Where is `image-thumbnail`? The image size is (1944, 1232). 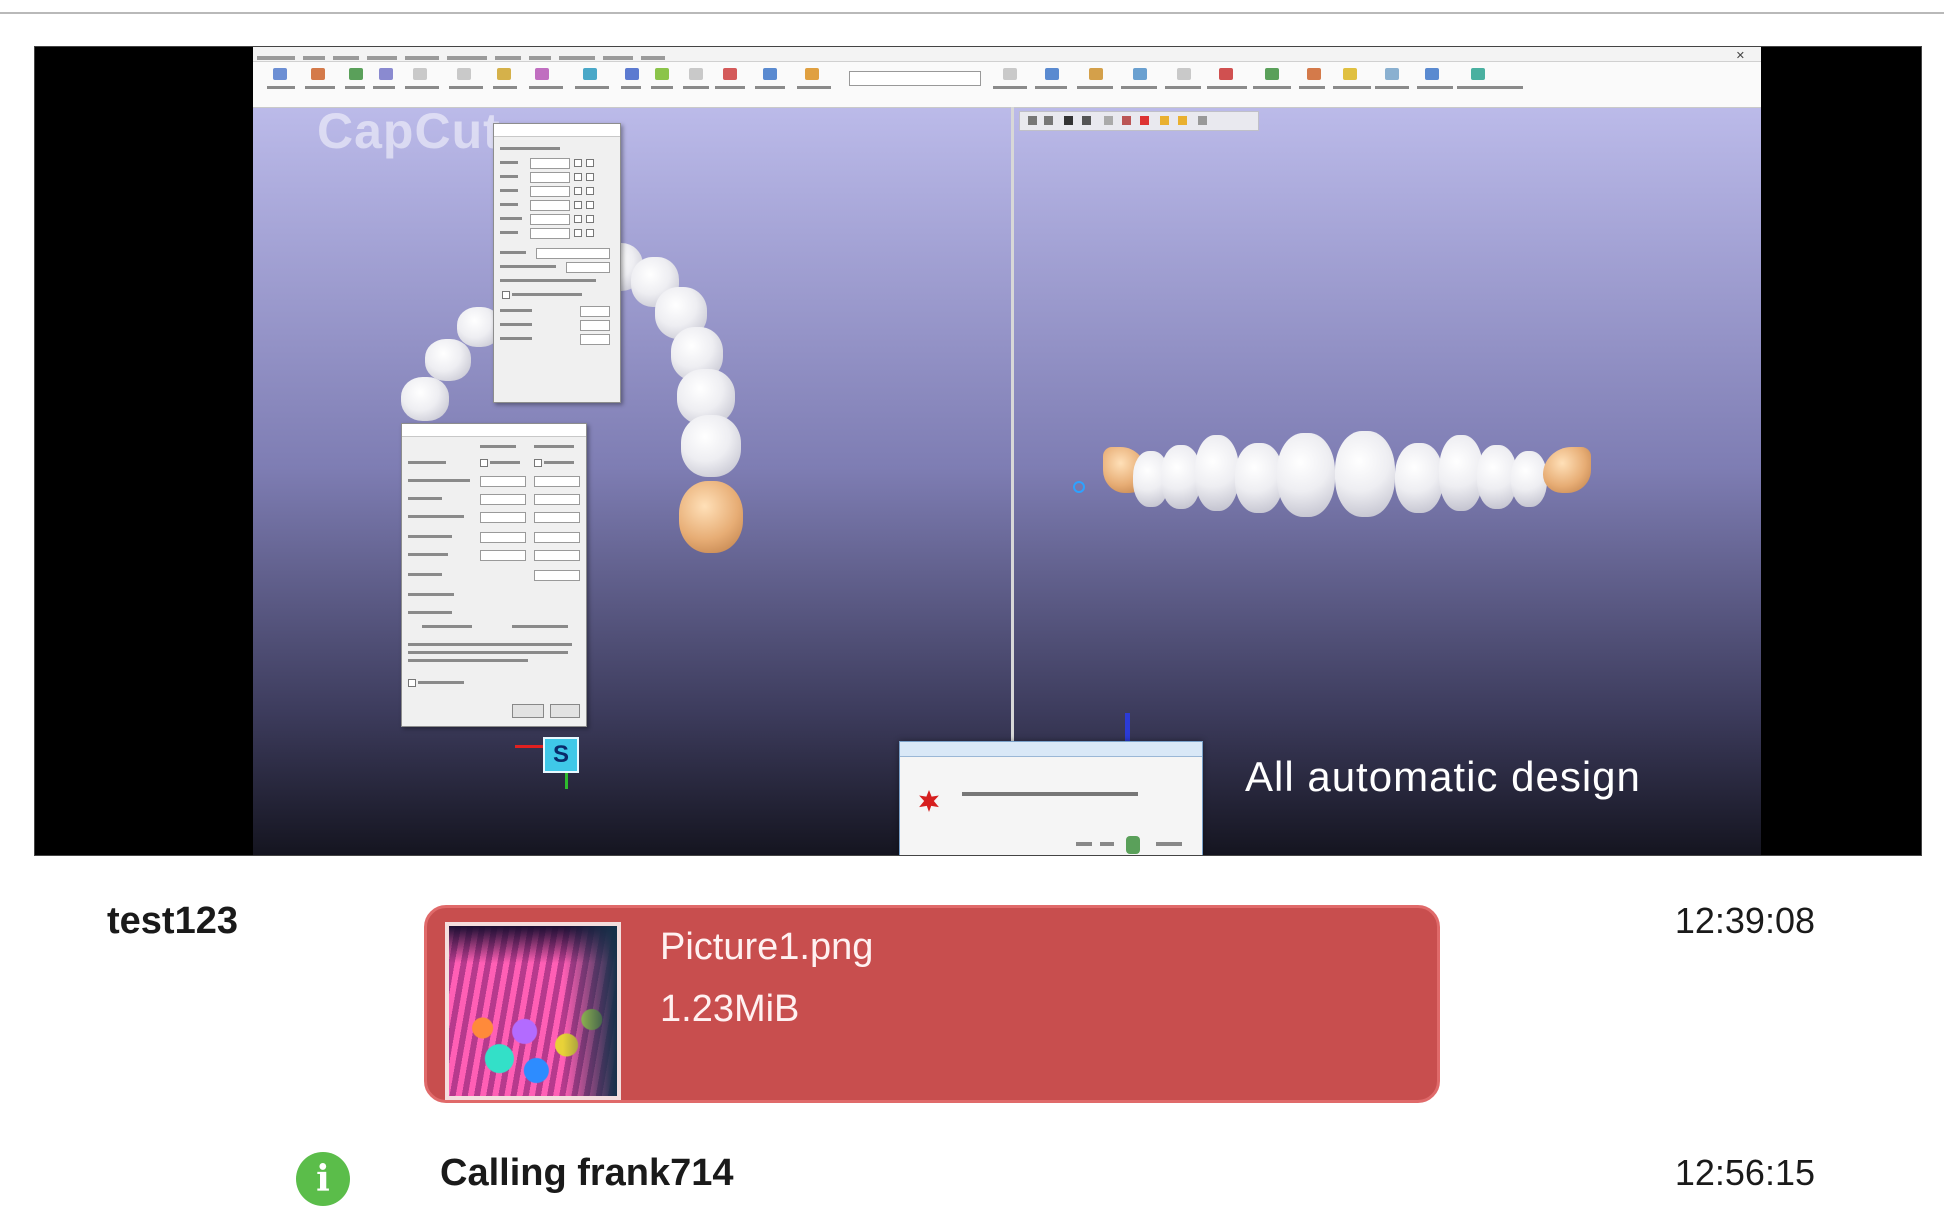
image-thumbnail is located at coordinates (533, 1011).